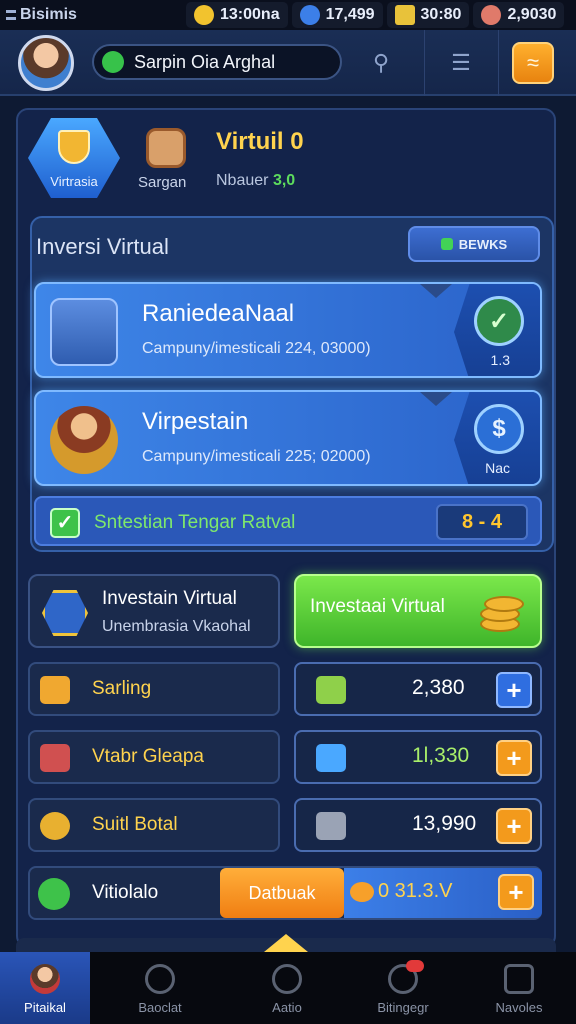 This screenshot has width=576, height=1024. Describe the element at coordinates (331, 758) in the screenshot. I see `crystal-icon` at that location.